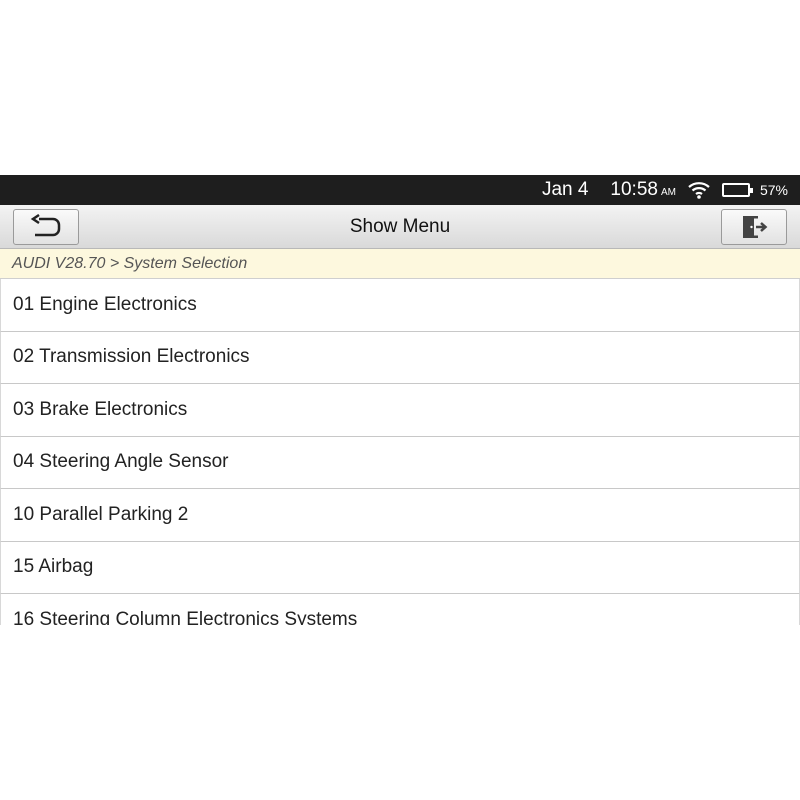 The width and height of the screenshot is (800, 800). What do you see at coordinates (634, 189) in the screenshot?
I see `status-time: 10:58` at bounding box center [634, 189].